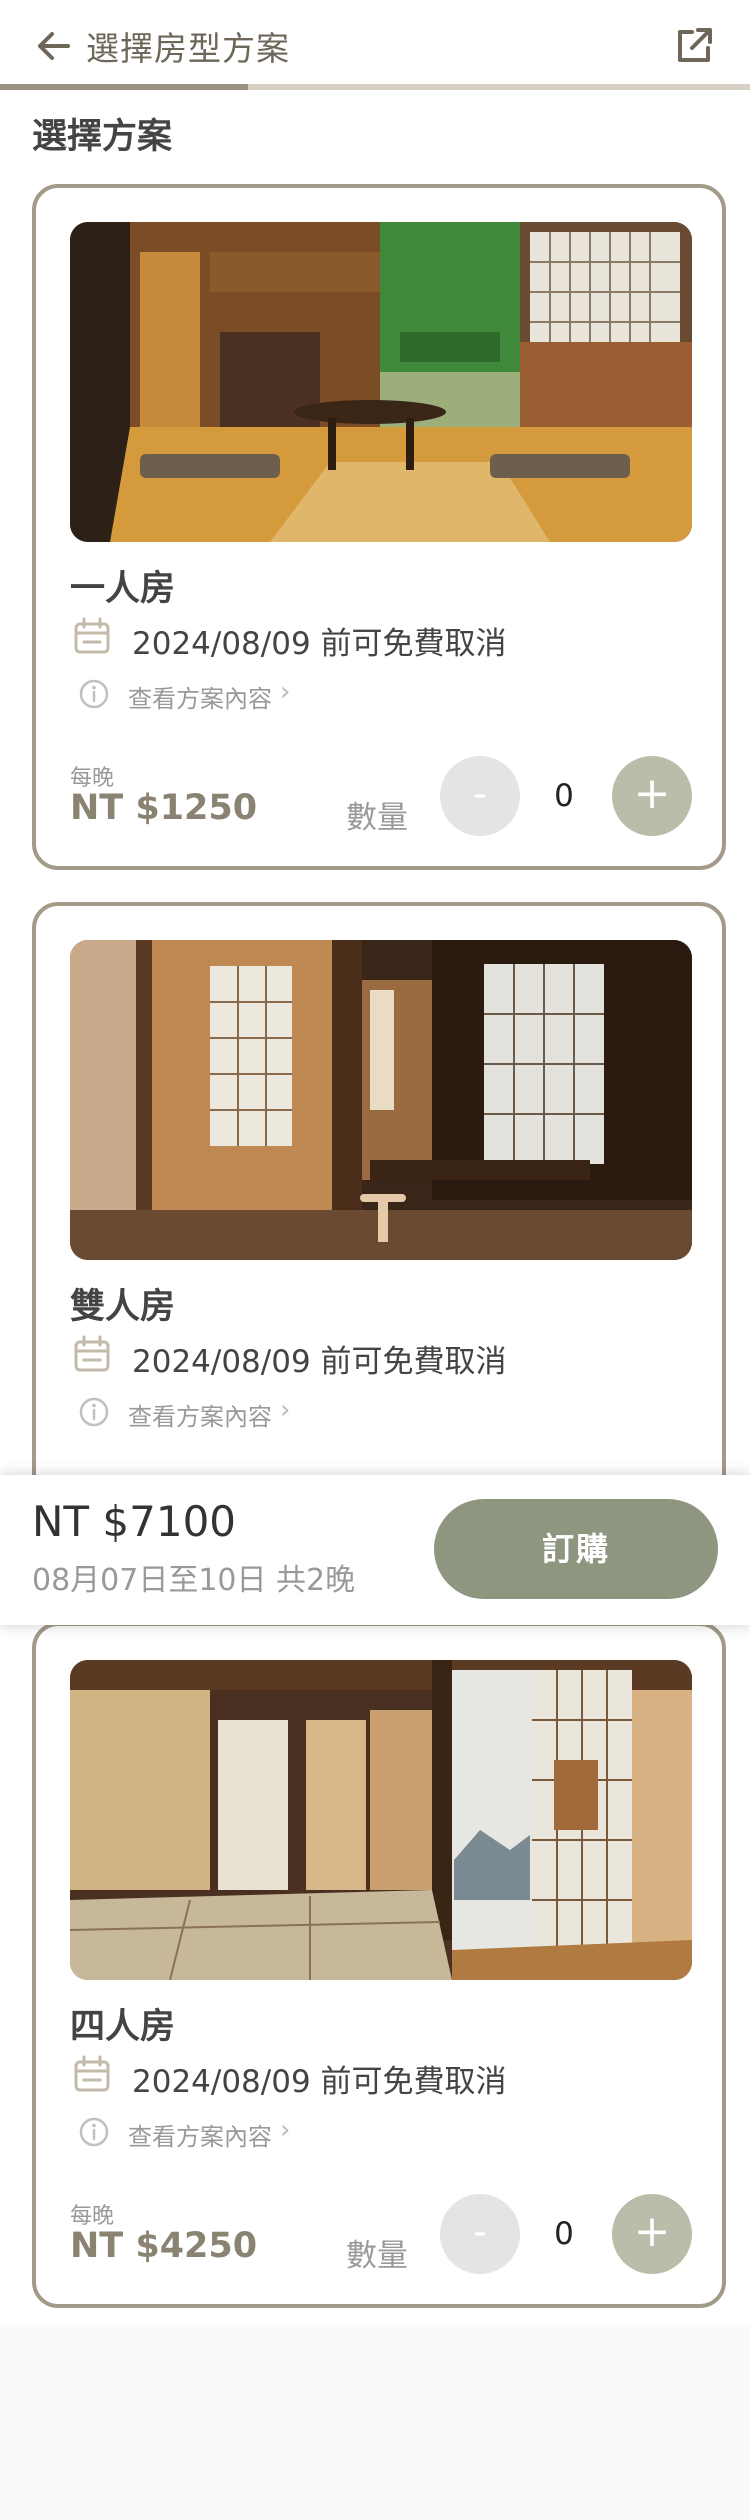  I want to click on stay-dates: 08月07日至10日 共2晚, so click(194, 1580).